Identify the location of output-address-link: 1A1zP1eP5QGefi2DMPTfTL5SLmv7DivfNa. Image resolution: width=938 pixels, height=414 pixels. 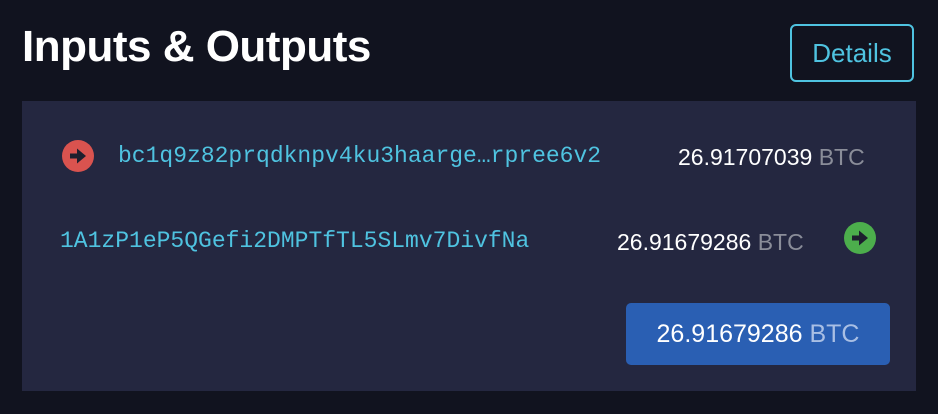
(294, 241).